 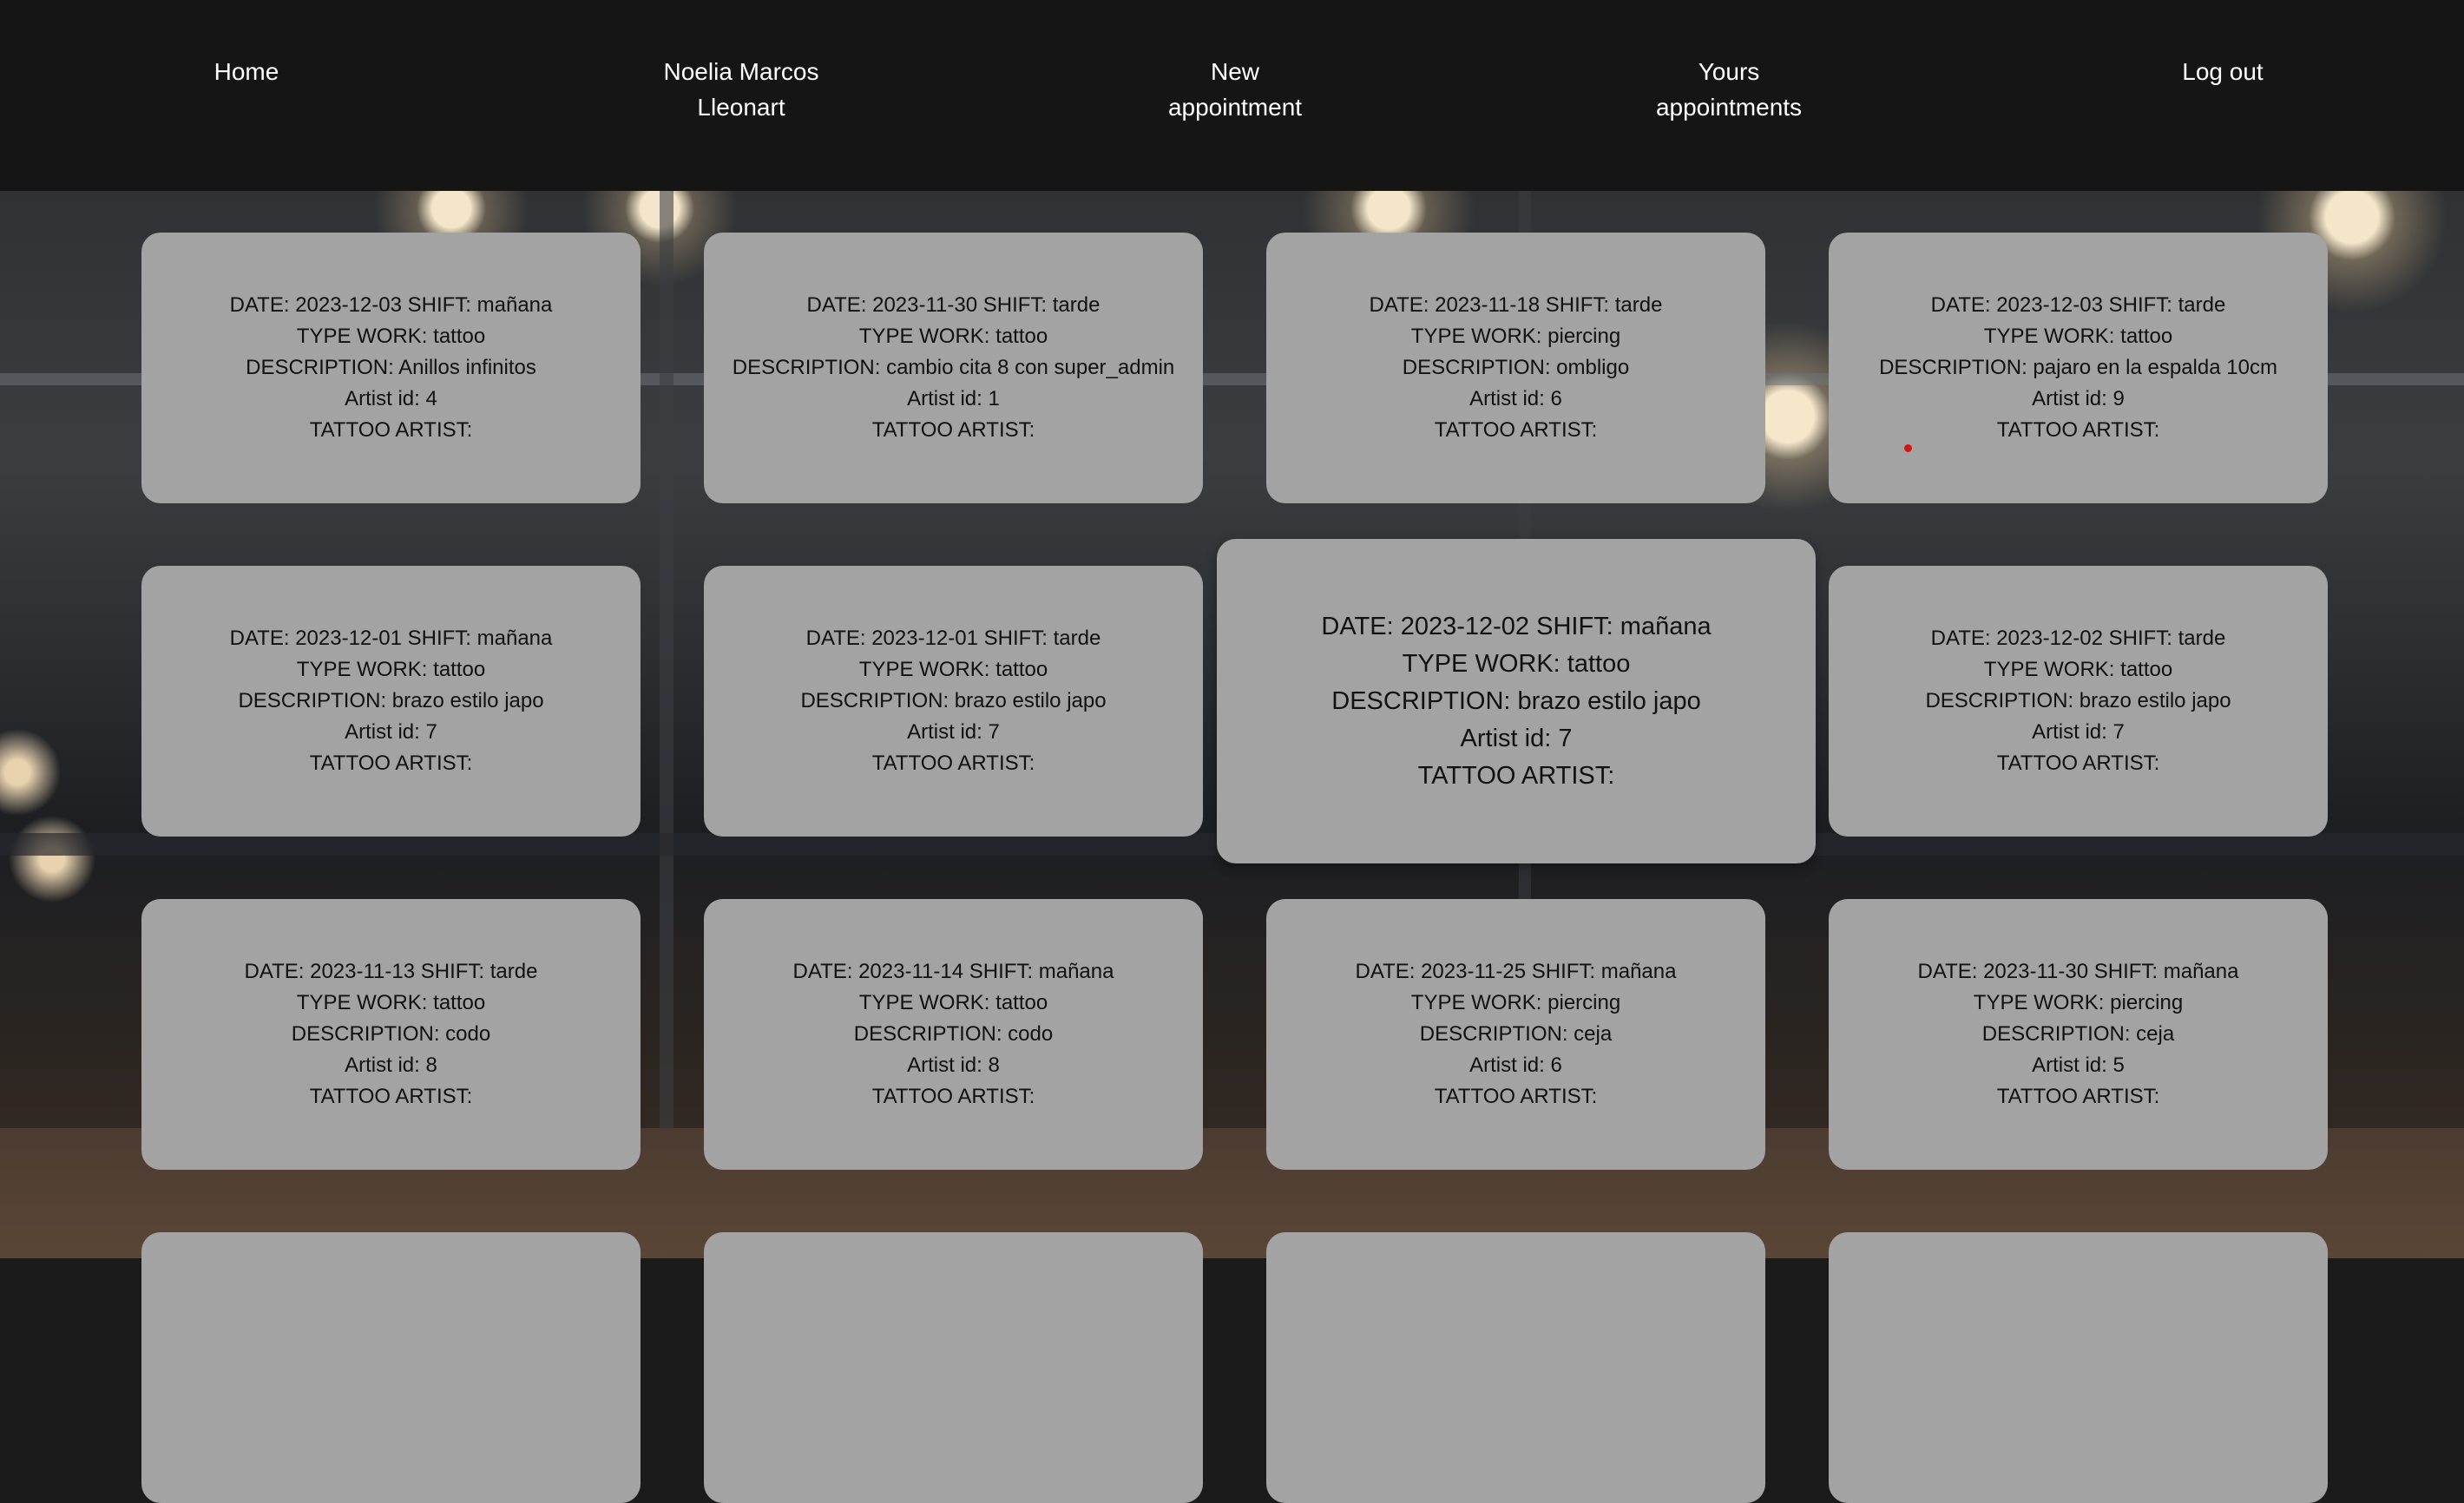 What do you see at coordinates (1908, 448) in the screenshot?
I see `cursor-marker` at bounding box center [1908, 448].